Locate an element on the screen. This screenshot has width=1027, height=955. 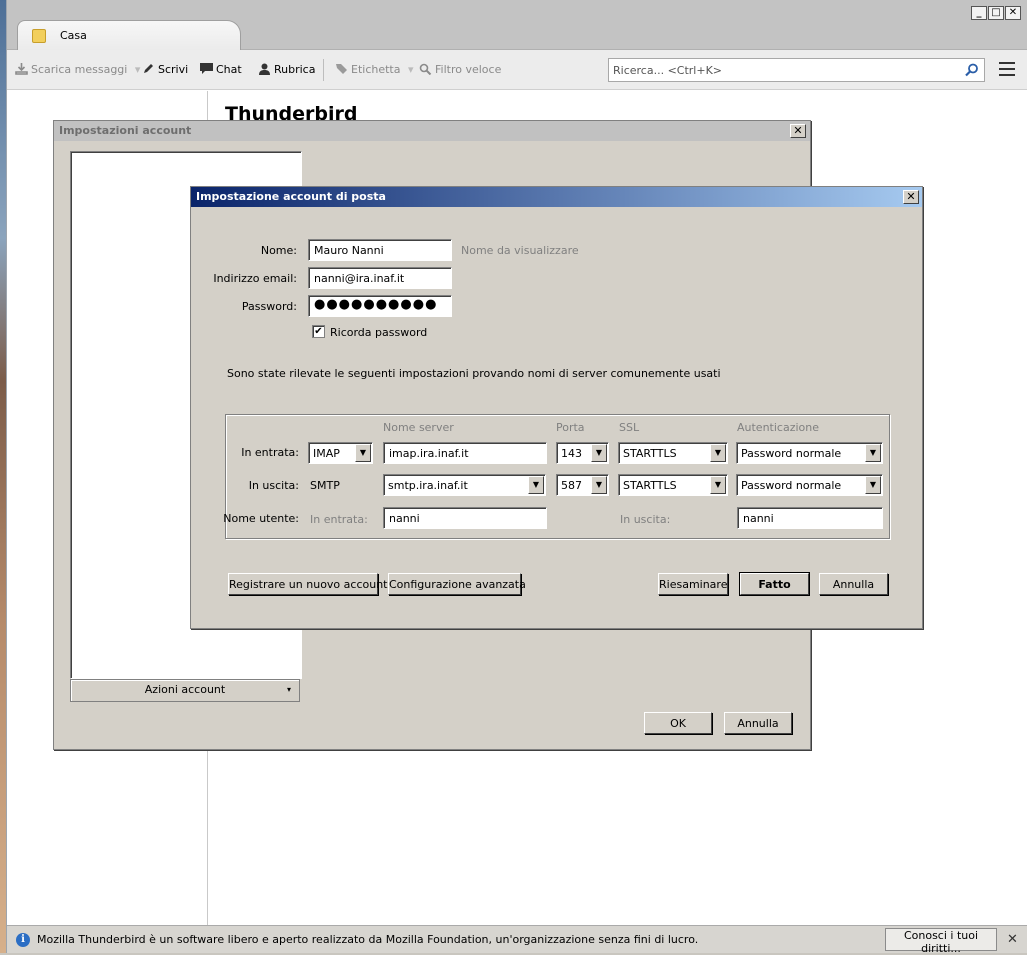
incoming-label: In entrata: is located at coordinates (270, 452).